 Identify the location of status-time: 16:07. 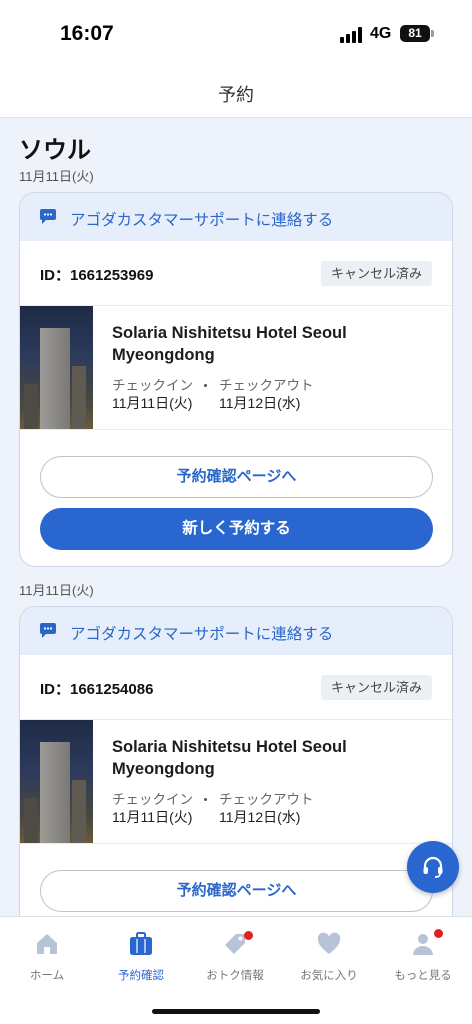
(87, 33).